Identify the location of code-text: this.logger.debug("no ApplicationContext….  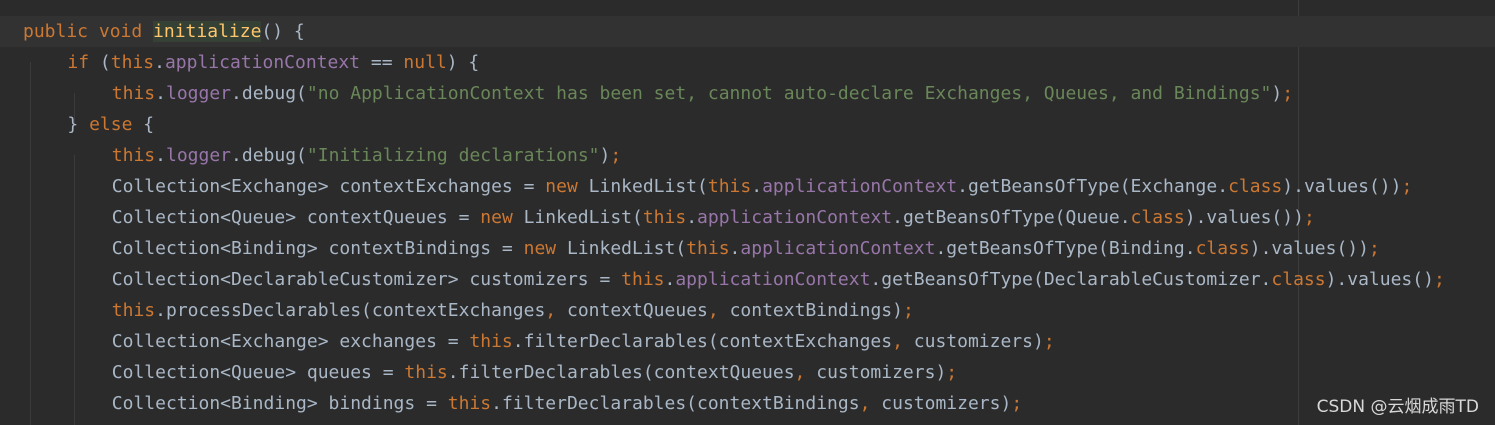
(702, 93).